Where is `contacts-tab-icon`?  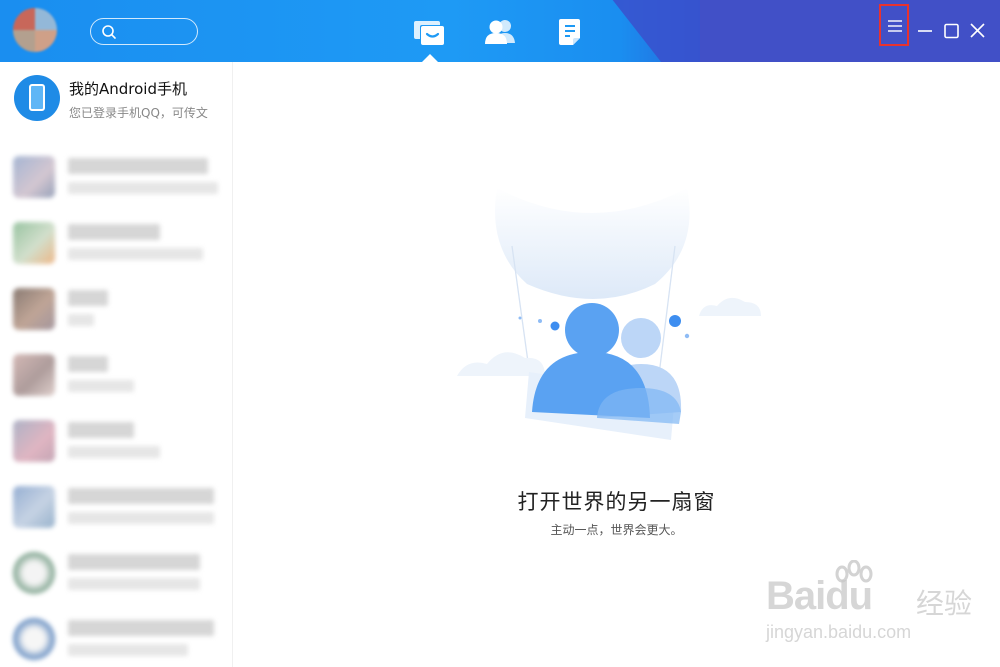 contacts-tab-icon is located at coordinates (500, 32).